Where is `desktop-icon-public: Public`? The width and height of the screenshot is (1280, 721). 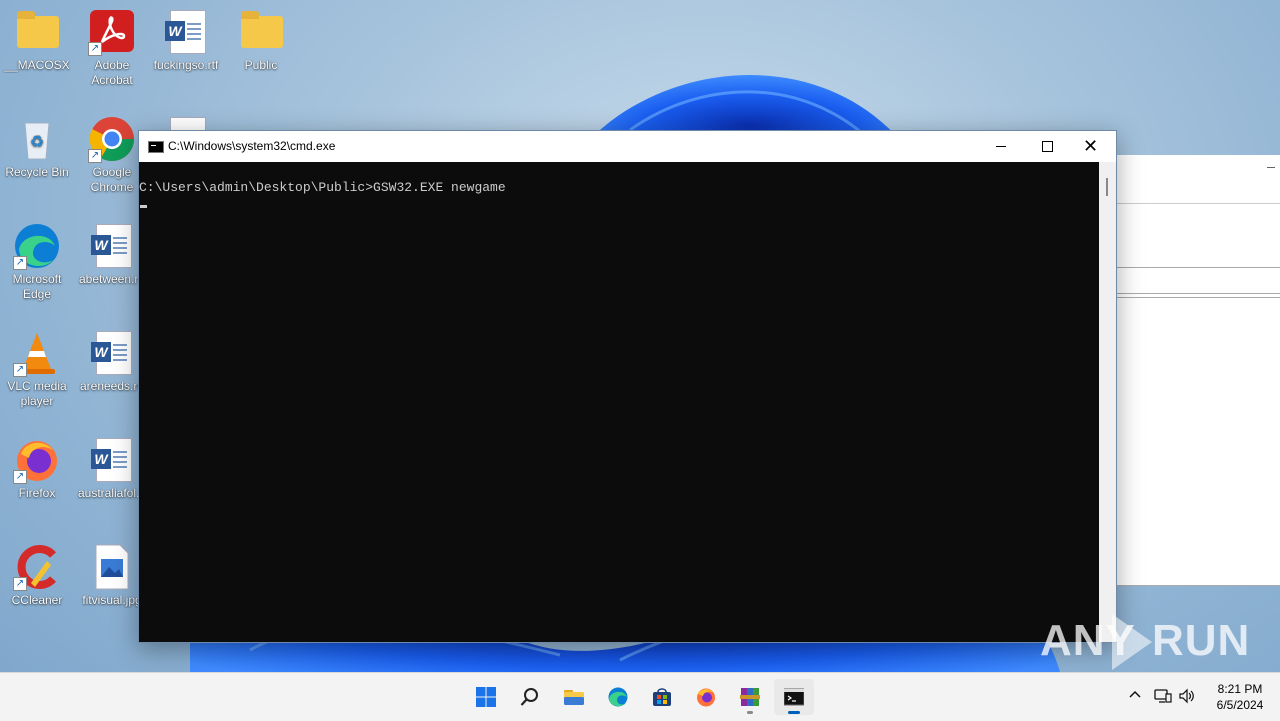 desktop-icon-public: Public is located at coordinates (261, 40).